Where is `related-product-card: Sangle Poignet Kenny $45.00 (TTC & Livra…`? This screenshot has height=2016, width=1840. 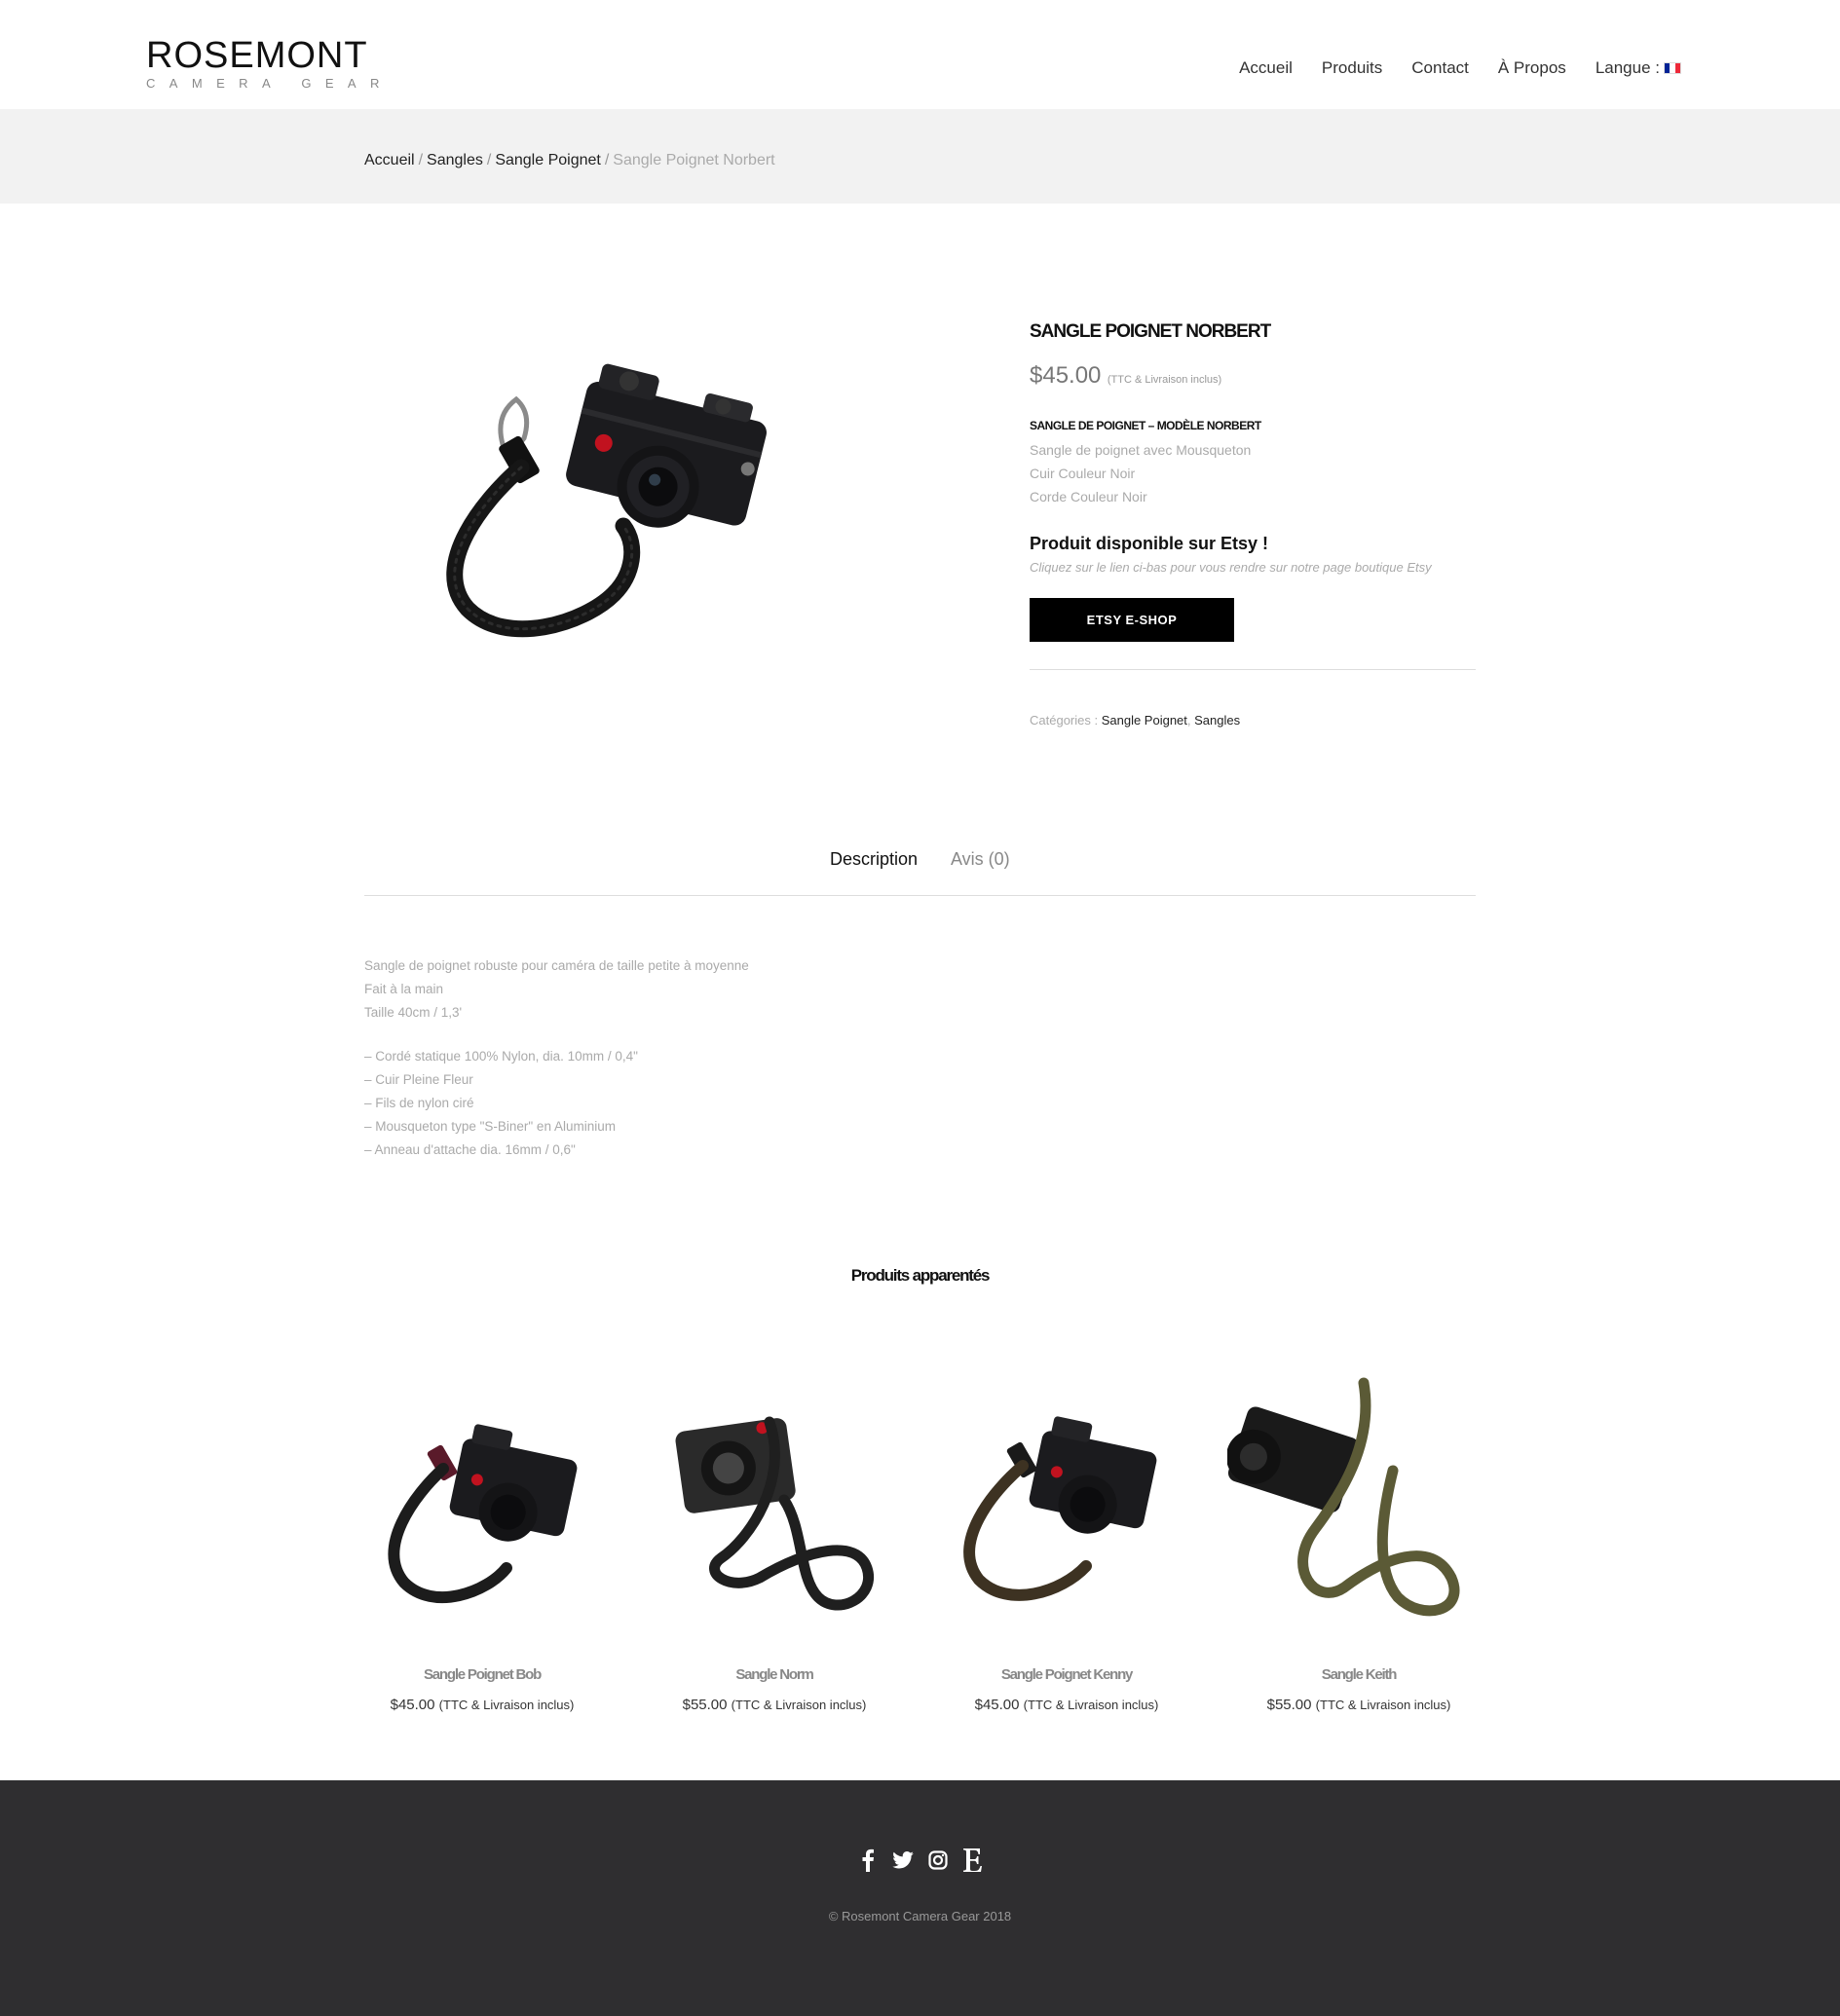
related-product-card: Sangle Poignet Kenny $45.00 (TTC & Livra… is located at coordinates (1066, 1538).